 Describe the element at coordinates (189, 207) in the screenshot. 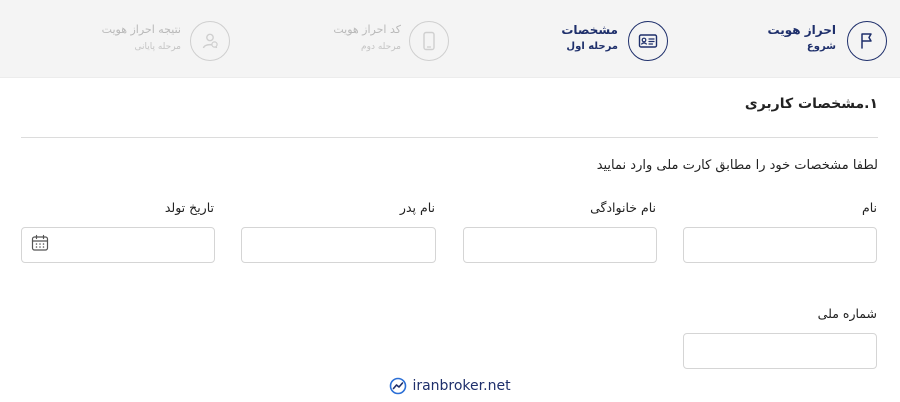

I see `birth-date-label: تاریخ تولد` at that location.